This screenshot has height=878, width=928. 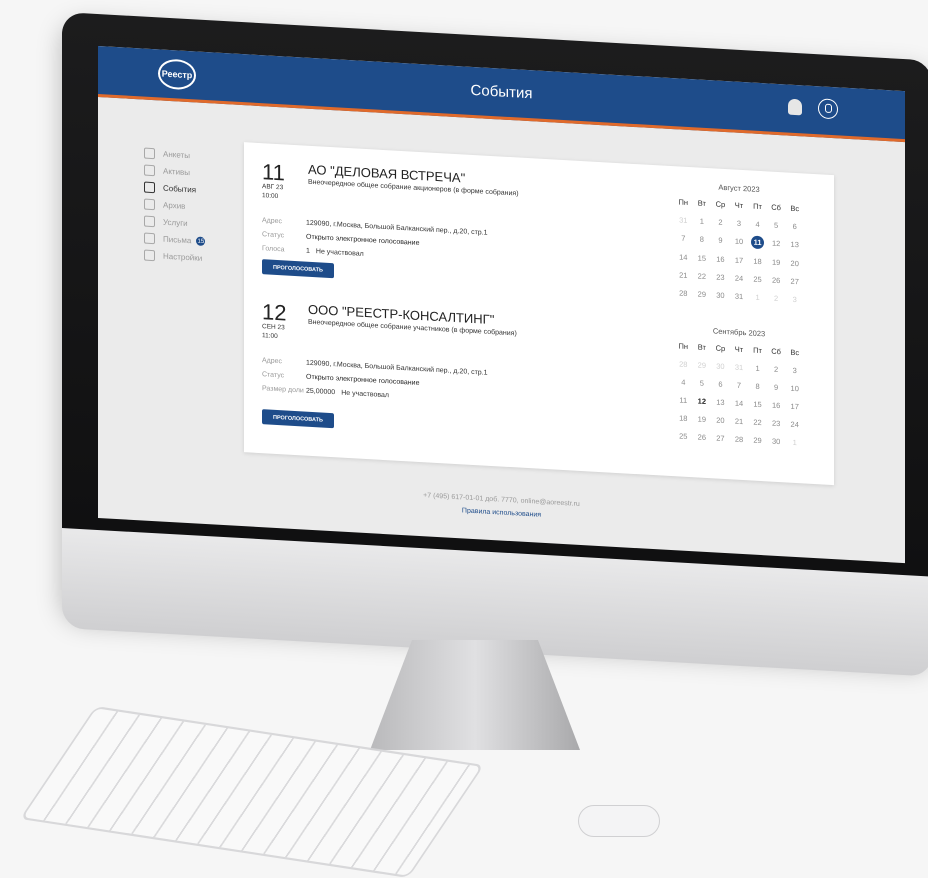 What do you see at coordinates (149, 255) in the screenshot?
I see `gear-icon` at bounding box center [149, 255].